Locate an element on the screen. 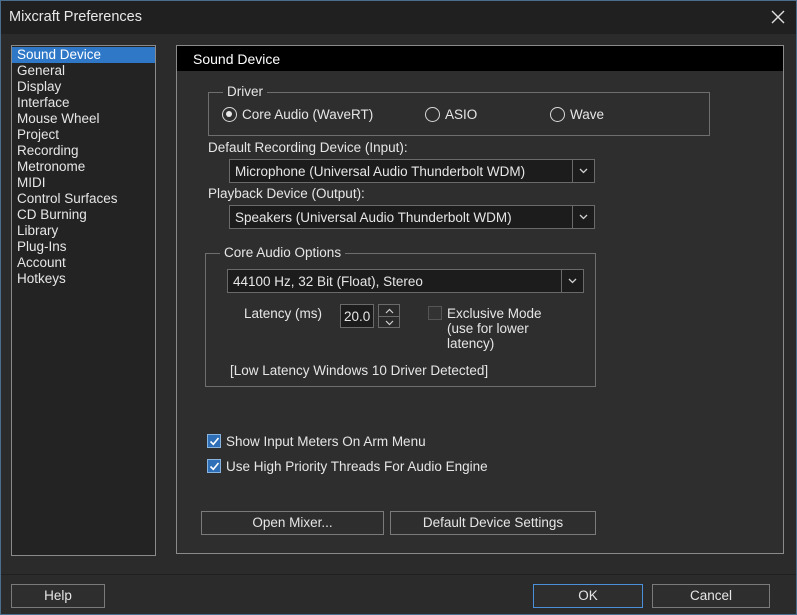 The image size is (797, 615). latency-label: Latency (ms) is located at coordinates (283, 313).